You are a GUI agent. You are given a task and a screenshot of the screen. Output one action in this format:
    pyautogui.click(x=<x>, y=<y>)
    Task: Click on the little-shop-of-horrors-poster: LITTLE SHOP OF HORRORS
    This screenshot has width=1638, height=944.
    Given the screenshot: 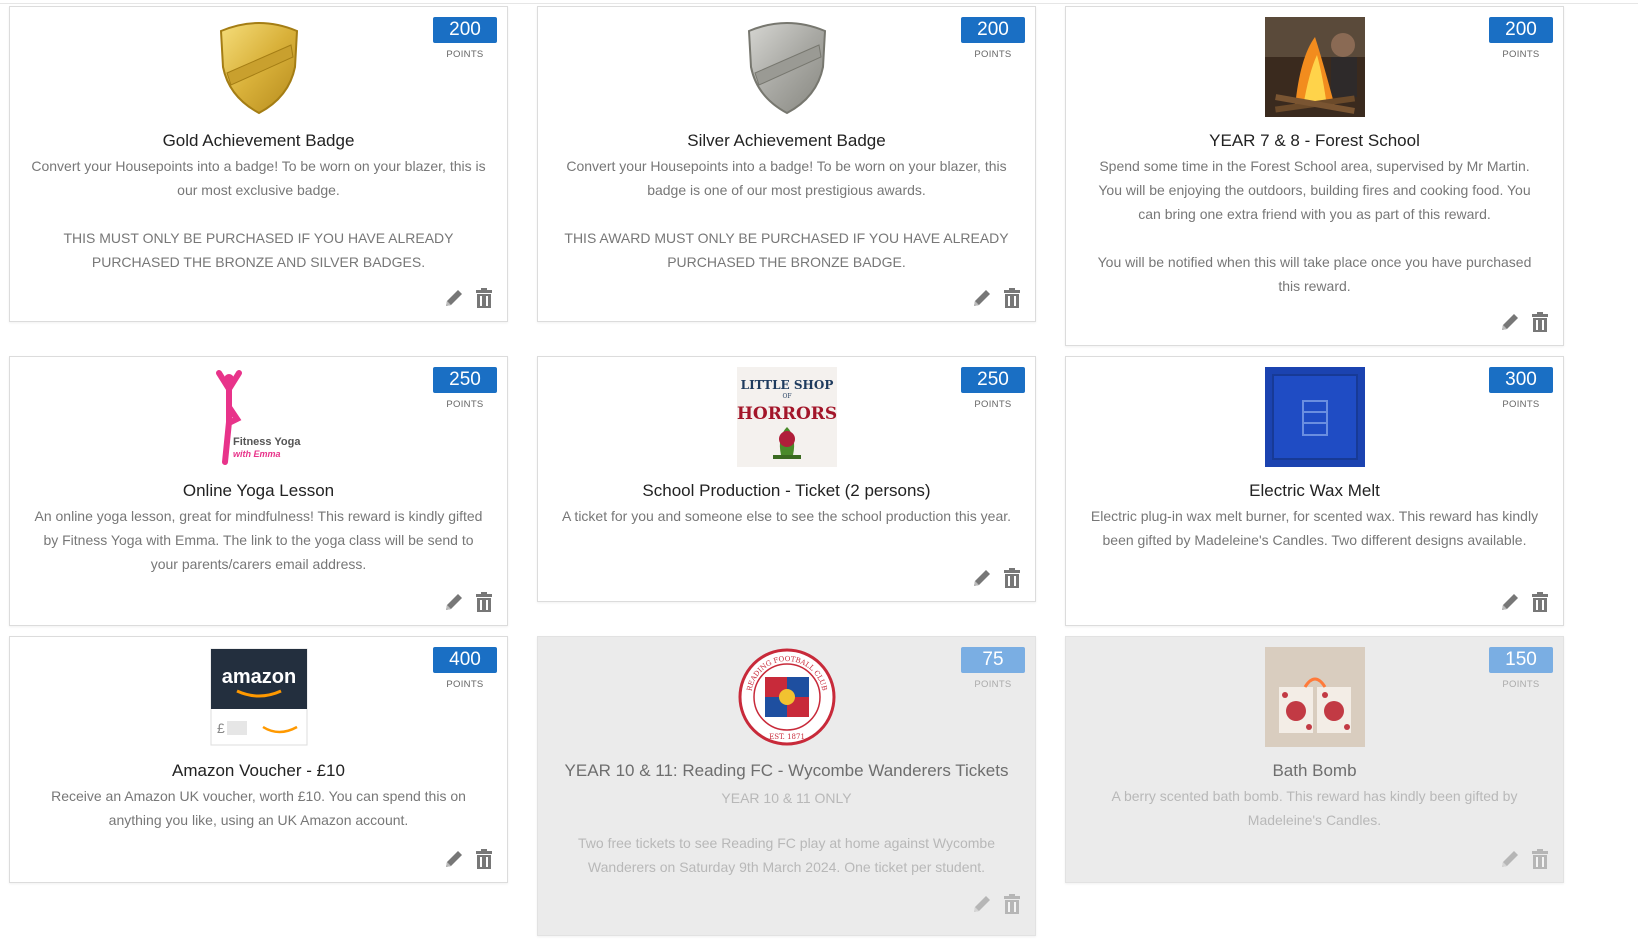 What is the action you would take?
    pyautogui.click(x=786, y=417)
    